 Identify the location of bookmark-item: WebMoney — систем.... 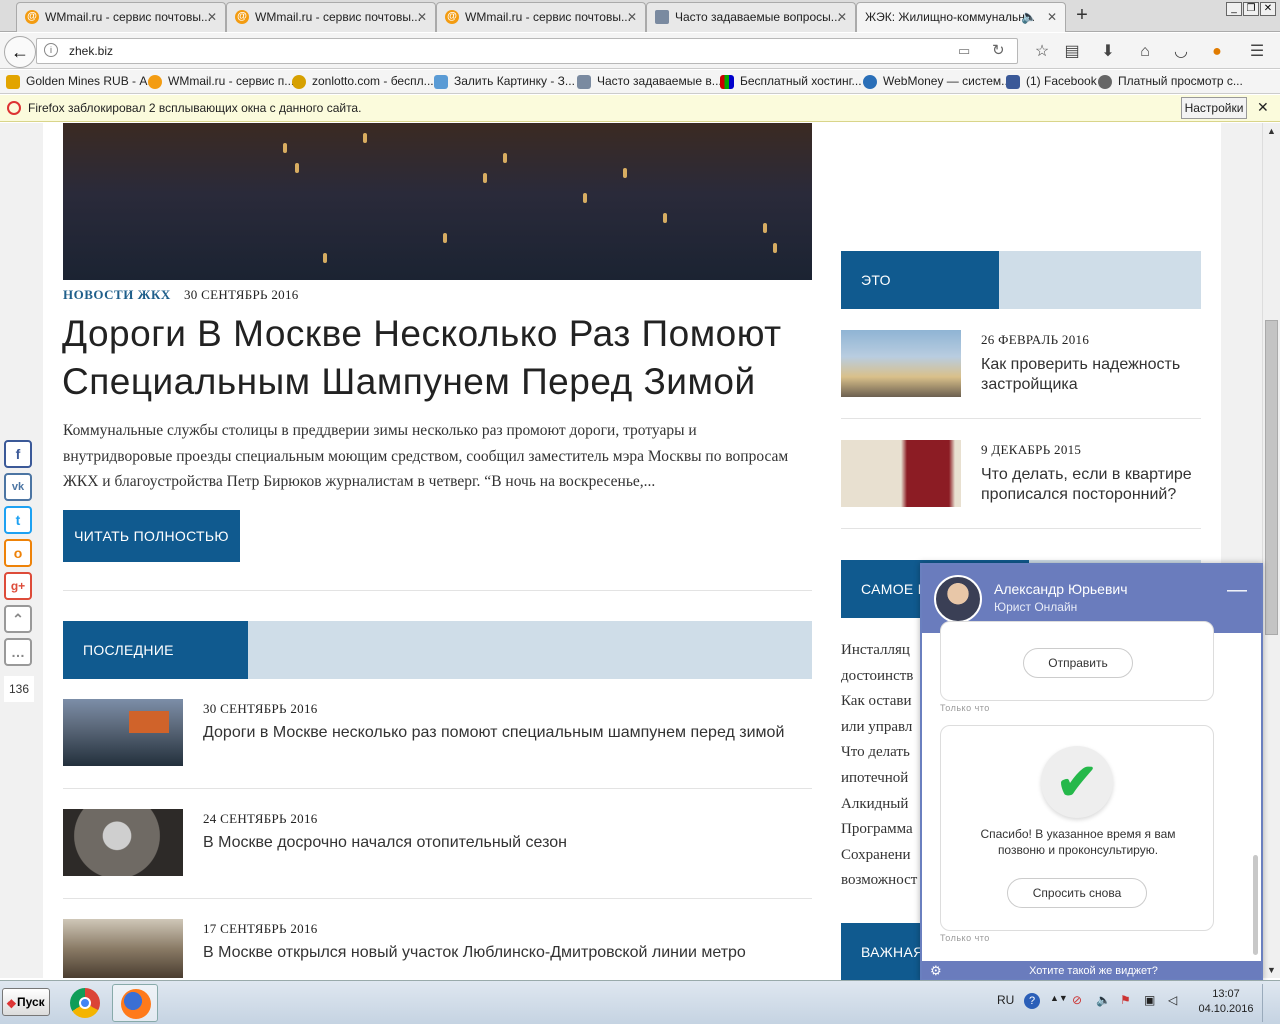
(937, 81).